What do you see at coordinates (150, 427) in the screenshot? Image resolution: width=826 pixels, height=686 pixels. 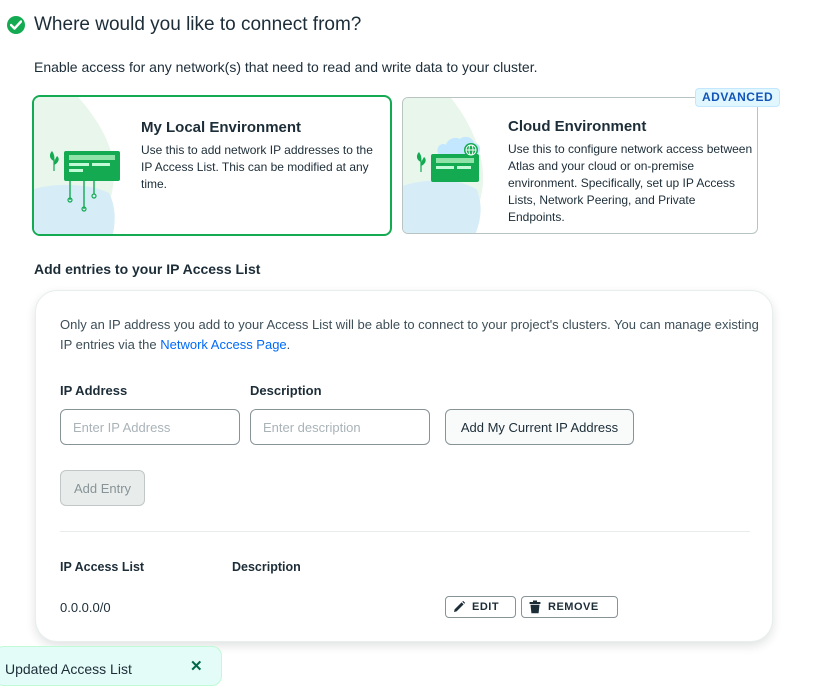 I see `ip-address-input` at bounding box center [150, 427].